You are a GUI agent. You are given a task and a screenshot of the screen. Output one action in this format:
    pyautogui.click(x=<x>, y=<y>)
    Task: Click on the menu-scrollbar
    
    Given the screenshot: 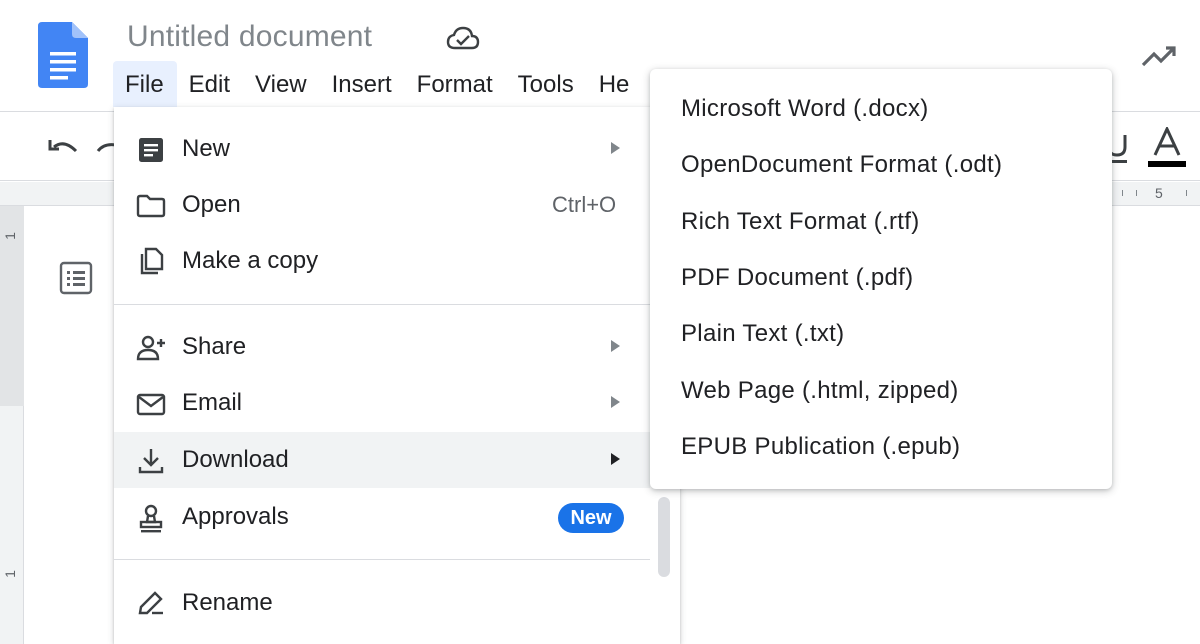 What is the action you would take?
    pyautogui.click(x=664, y=537)
    